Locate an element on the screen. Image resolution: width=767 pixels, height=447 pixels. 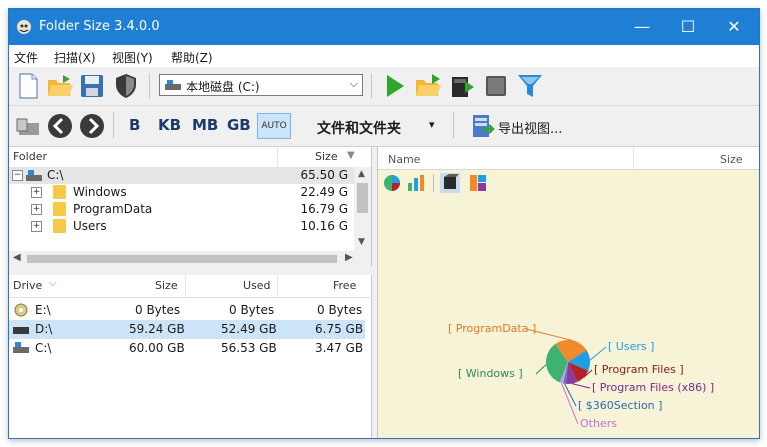
pie-label-program-files: [ Program Files ] is located at coordinates (639, 369).